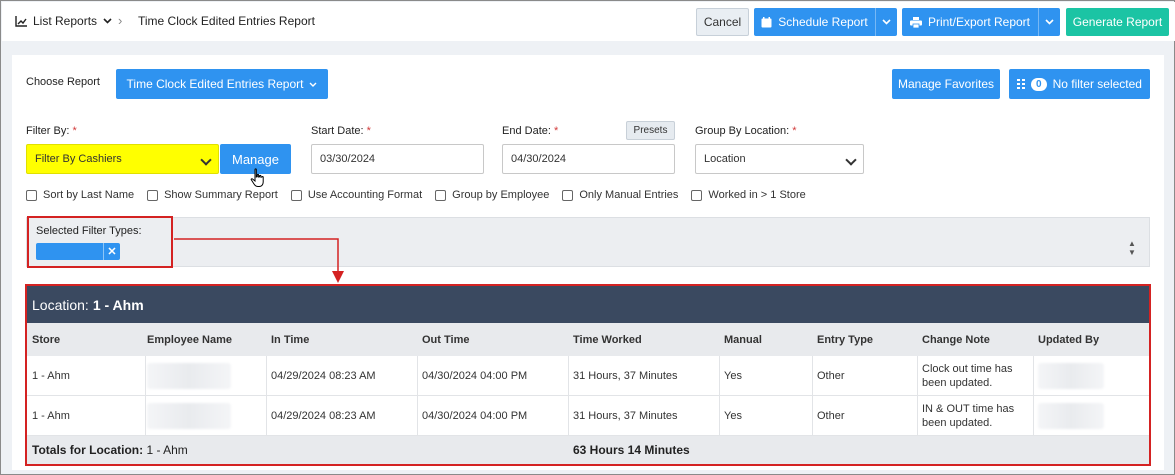 The width and height of the screenshot is (1175, 475). Describe the element at coordinates (588, 304) in the screenshot. I see `location-header: Location: 1 - Ahm` at that location.